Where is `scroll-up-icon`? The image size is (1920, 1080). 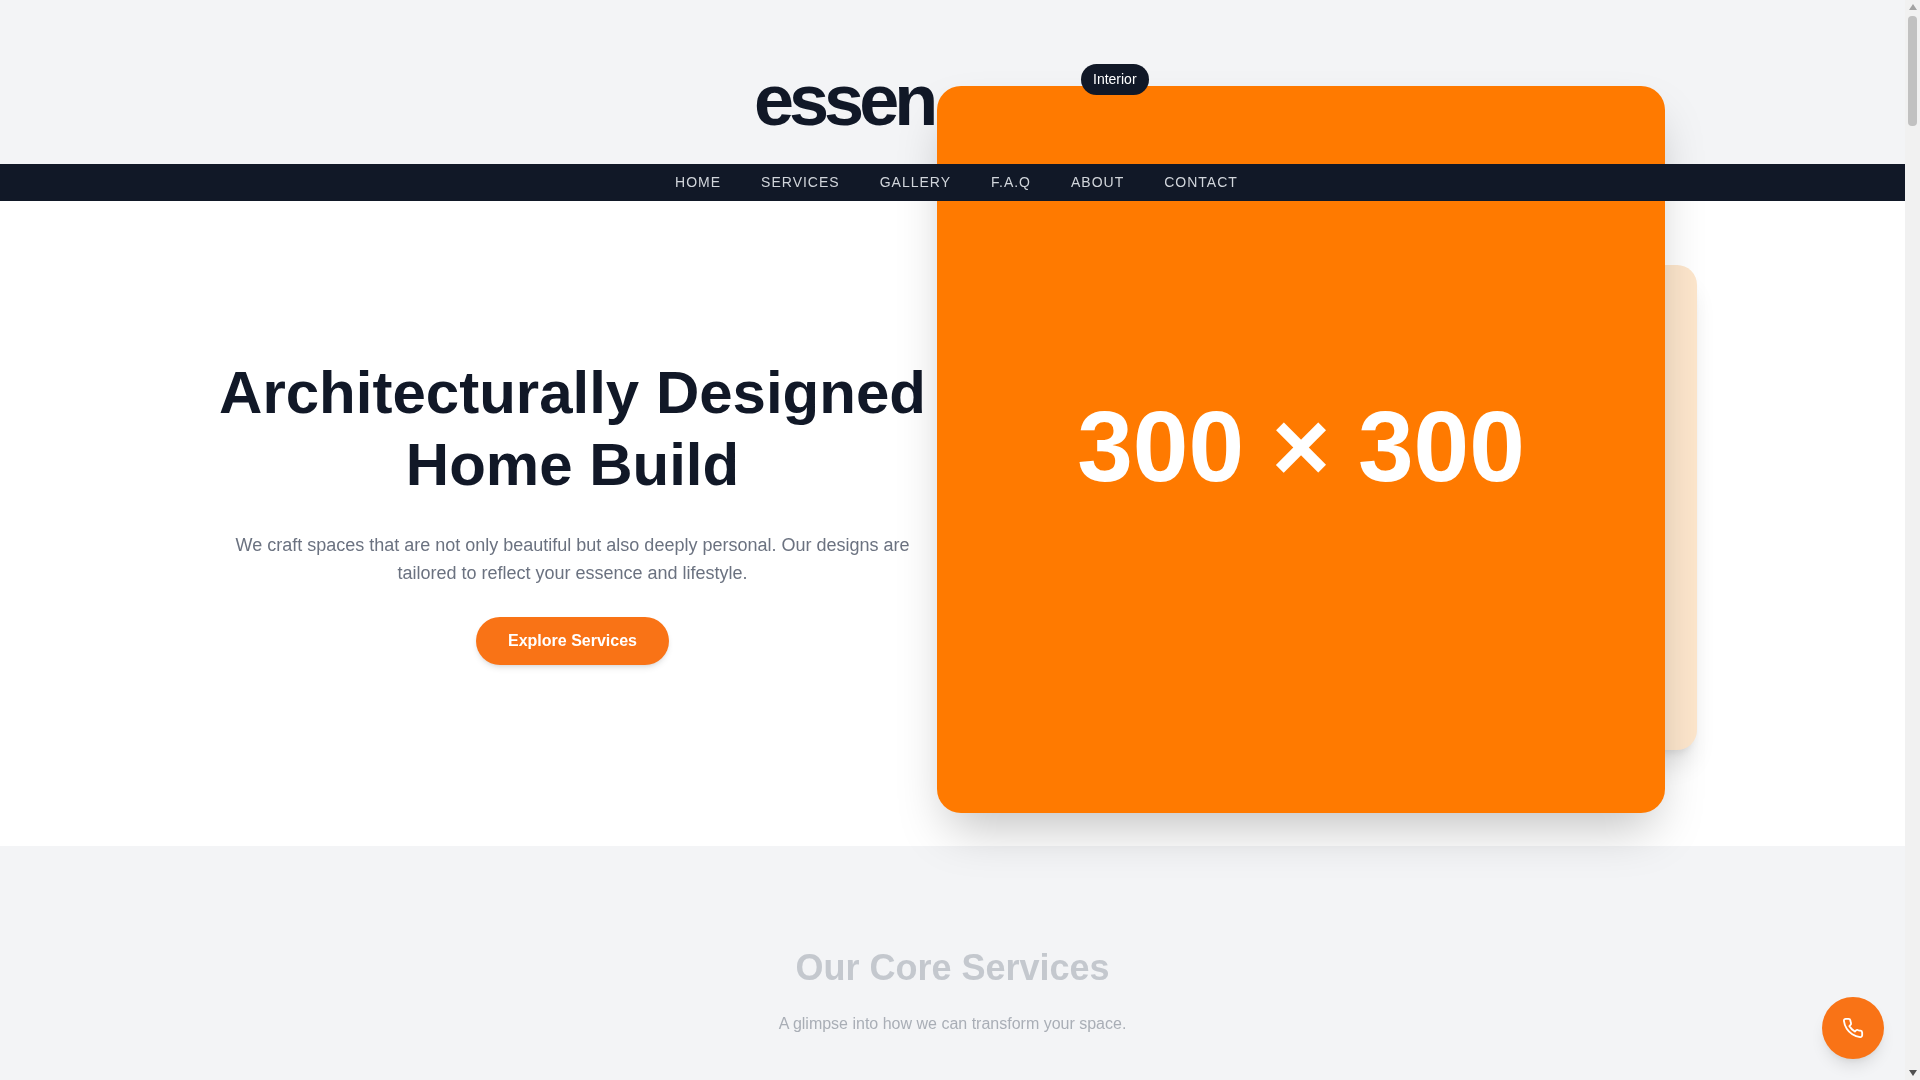
scroll-up-icon is located at coordinates (1912, 7).